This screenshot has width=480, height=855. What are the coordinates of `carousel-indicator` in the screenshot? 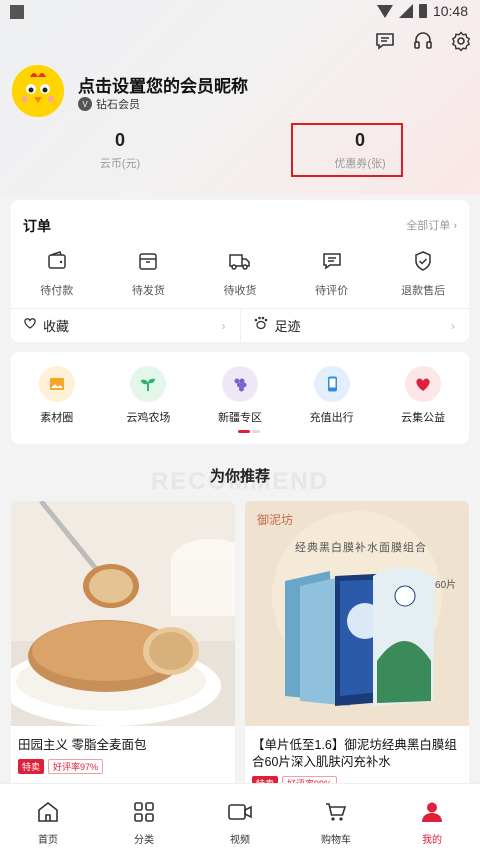 It's located at (250, 431).